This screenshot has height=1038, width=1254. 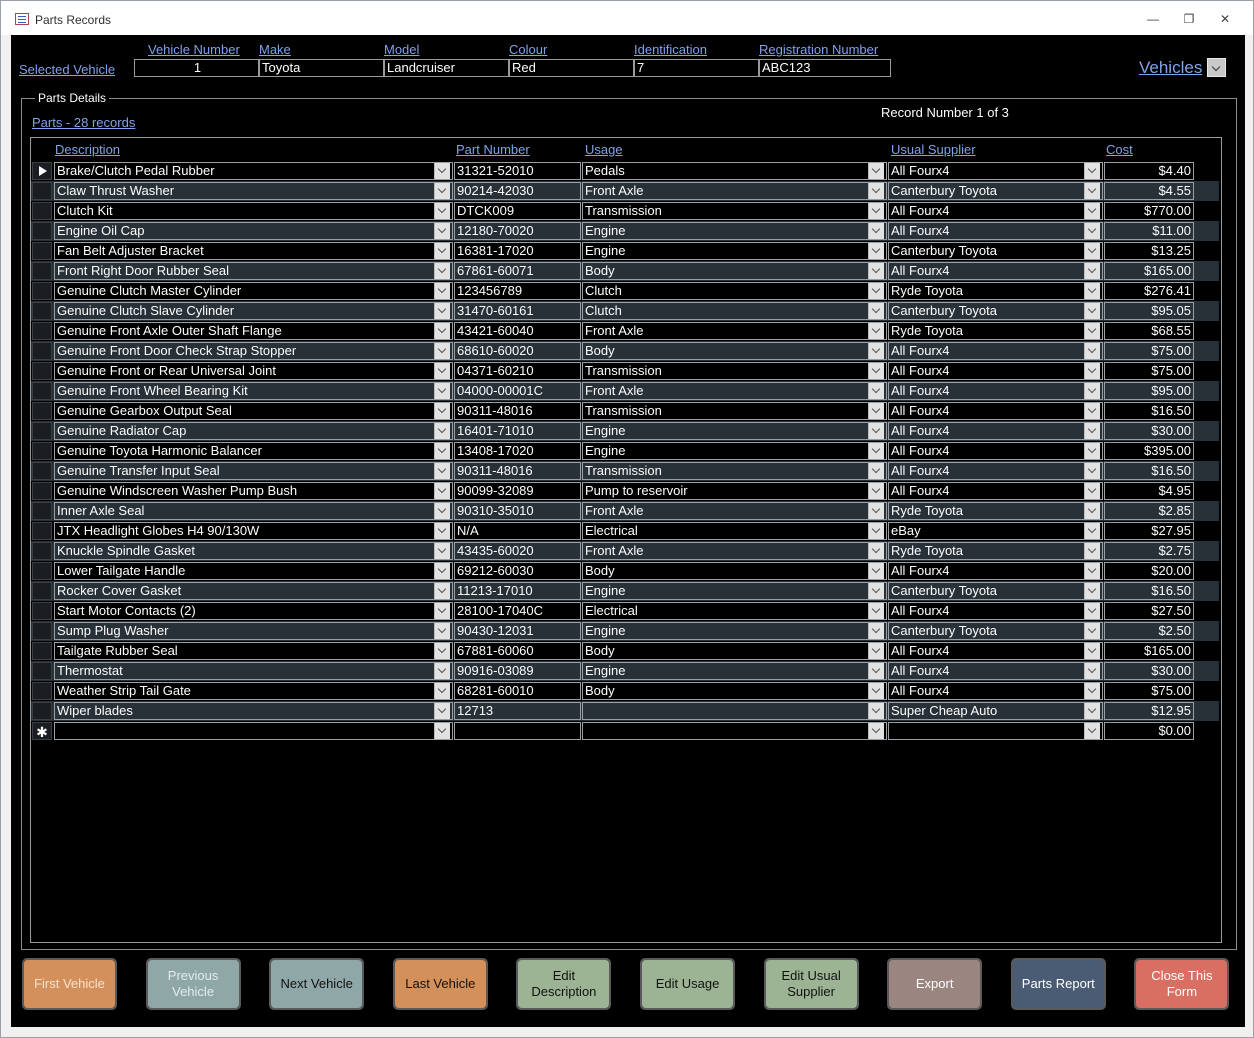 I want to click on new-record-row: ✱ $0.00, so click(x=626, y=731).